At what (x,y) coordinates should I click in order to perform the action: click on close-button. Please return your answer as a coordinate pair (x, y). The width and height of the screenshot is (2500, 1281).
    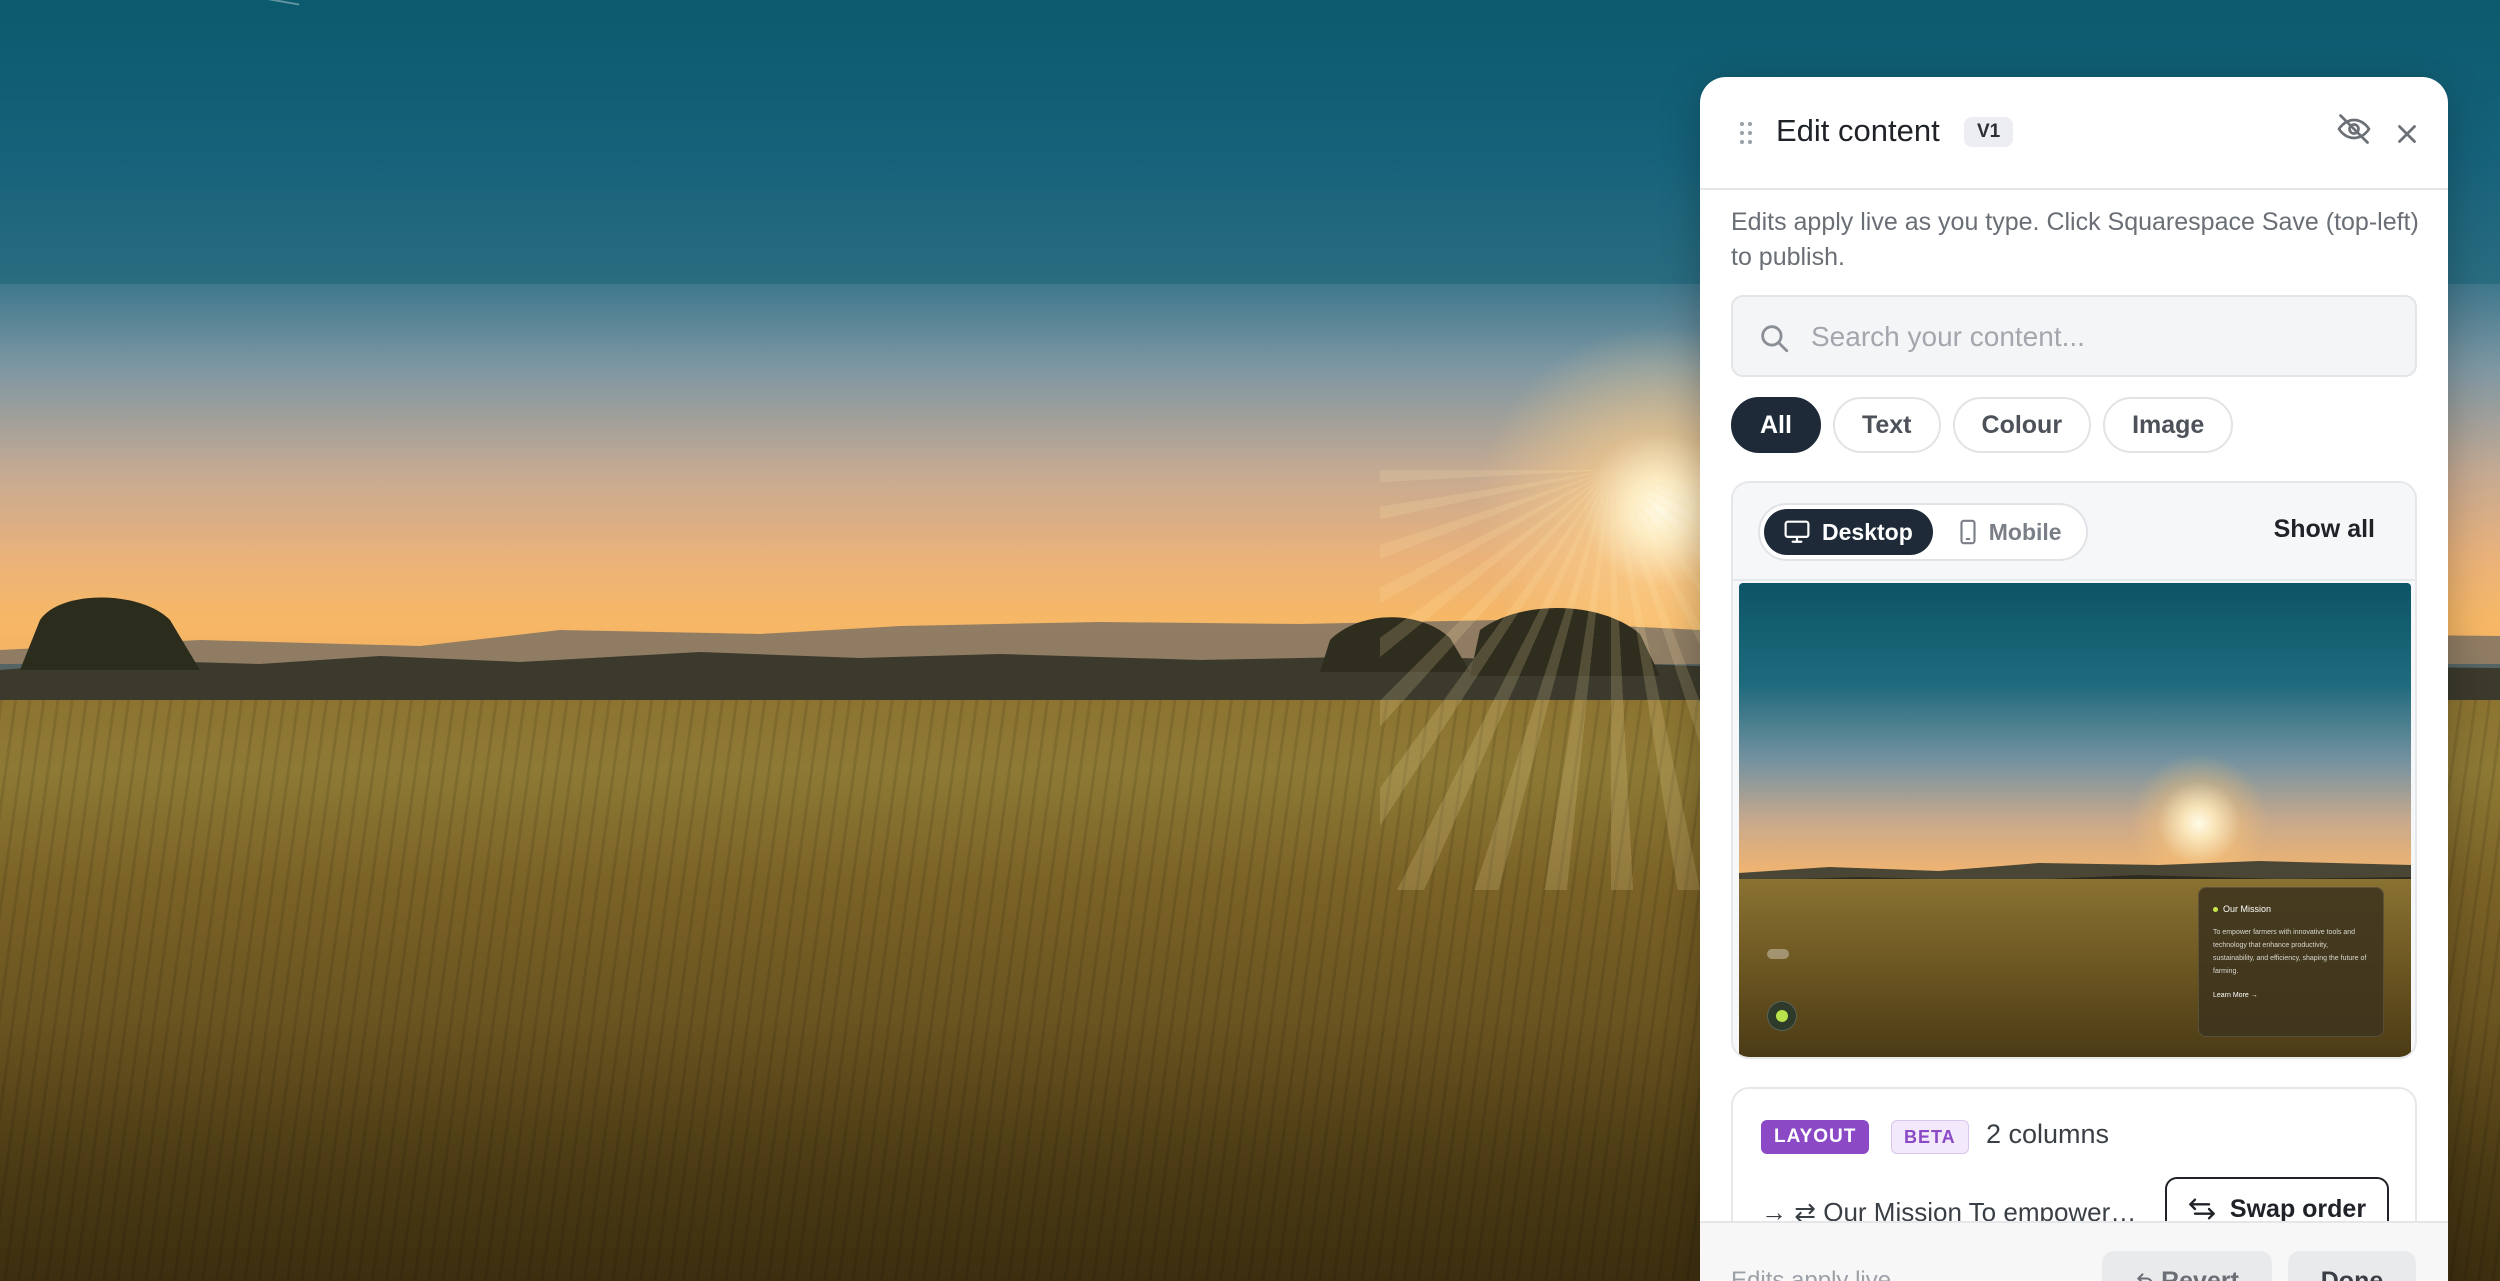
    Looking at the image, I should click on (2407, 134).